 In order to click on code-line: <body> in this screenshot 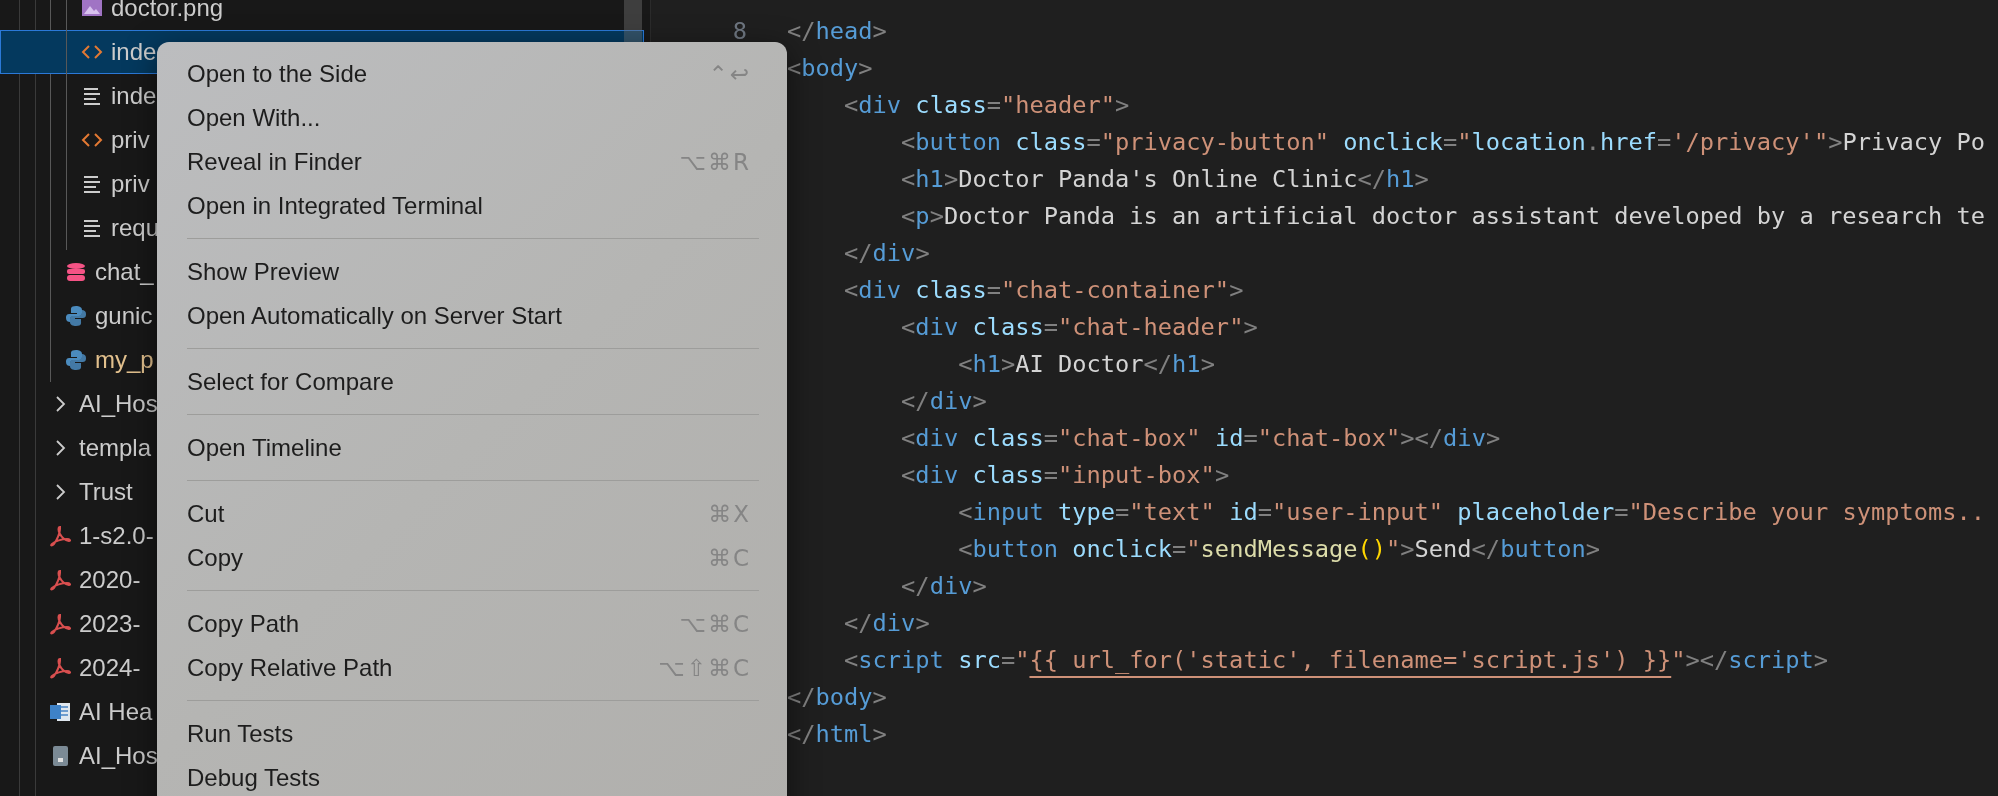, I will do `click(830, 67)`.